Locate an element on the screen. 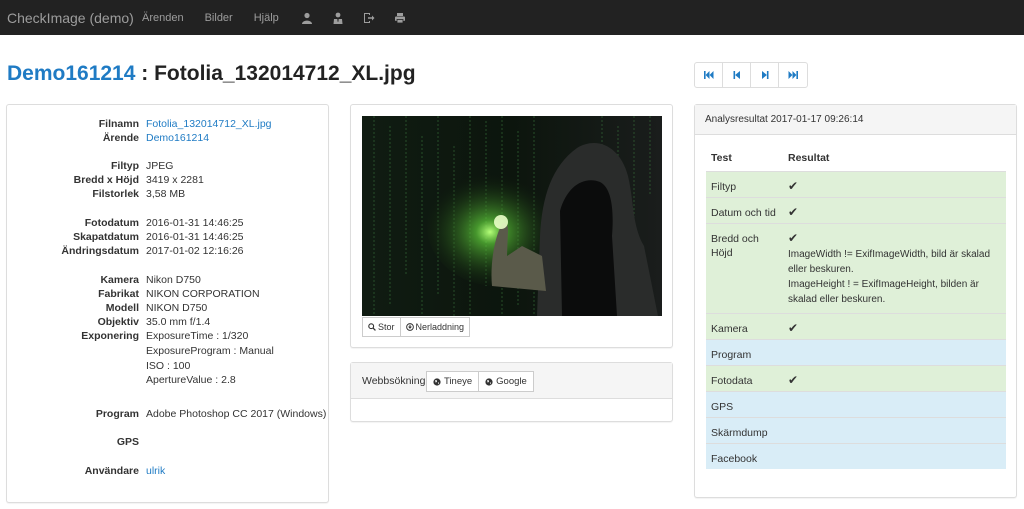 The image size is (1024, 509). info-row-filnamn: Filnamn Fotolia_132014712_XL.jpg is located at coordinates (167, 124).